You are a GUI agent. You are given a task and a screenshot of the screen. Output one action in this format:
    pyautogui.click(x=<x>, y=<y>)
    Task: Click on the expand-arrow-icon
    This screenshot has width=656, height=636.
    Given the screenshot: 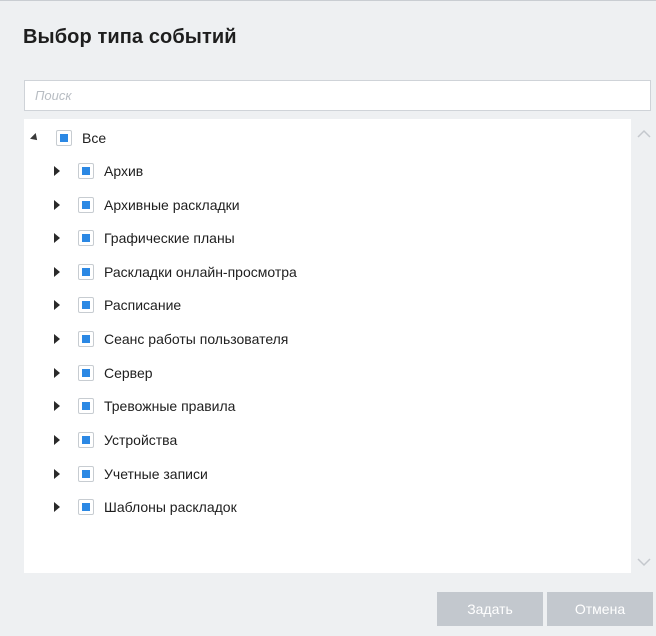 What is the action you would take?
    pyautogui.click(x=35, y=138)
    